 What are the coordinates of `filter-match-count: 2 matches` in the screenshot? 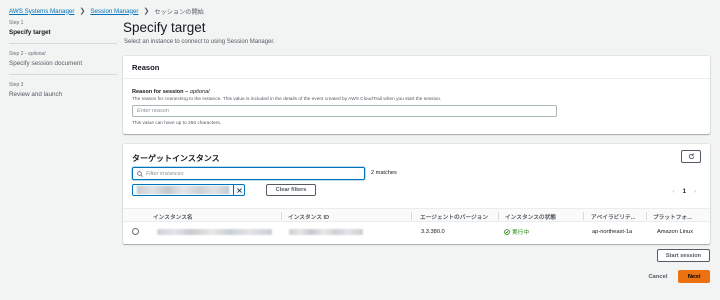 It's located at (384, 173).